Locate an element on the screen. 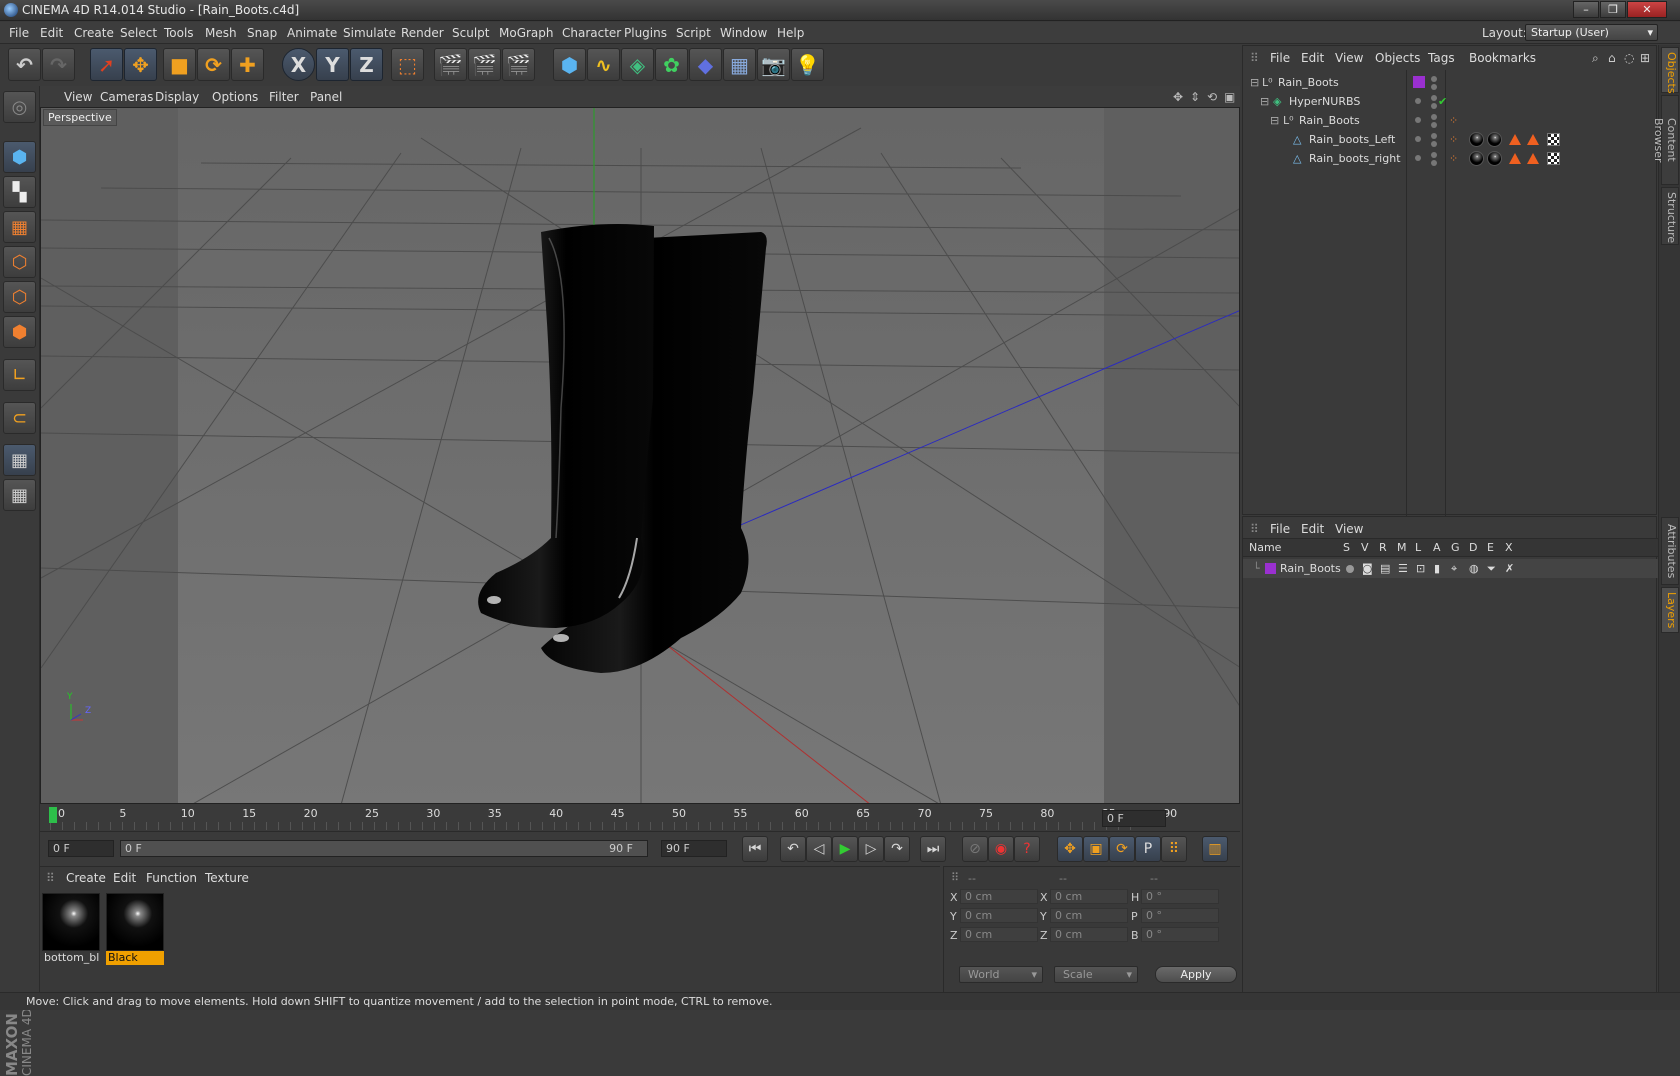  key-scale-button: ▣ is located at coordinates (1096, 849).